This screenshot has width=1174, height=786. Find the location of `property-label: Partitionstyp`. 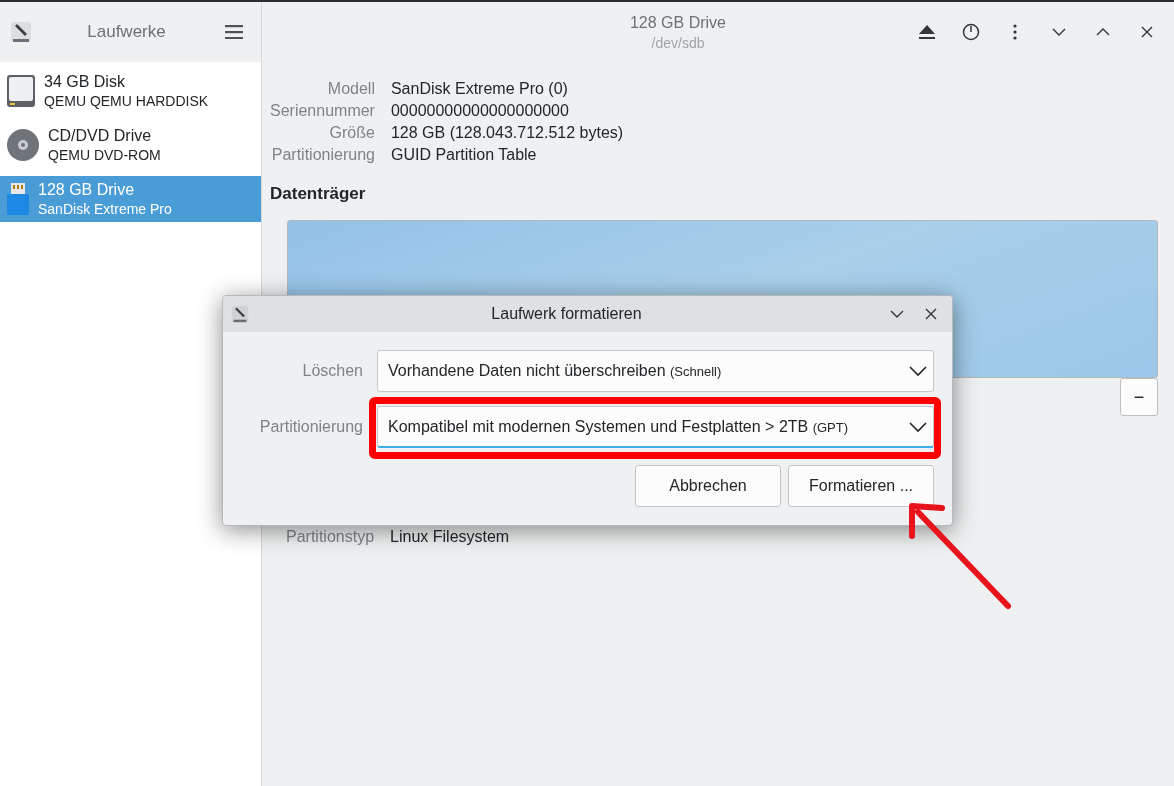

property-label: Partitionstyp is located at coordinates (330, 537).